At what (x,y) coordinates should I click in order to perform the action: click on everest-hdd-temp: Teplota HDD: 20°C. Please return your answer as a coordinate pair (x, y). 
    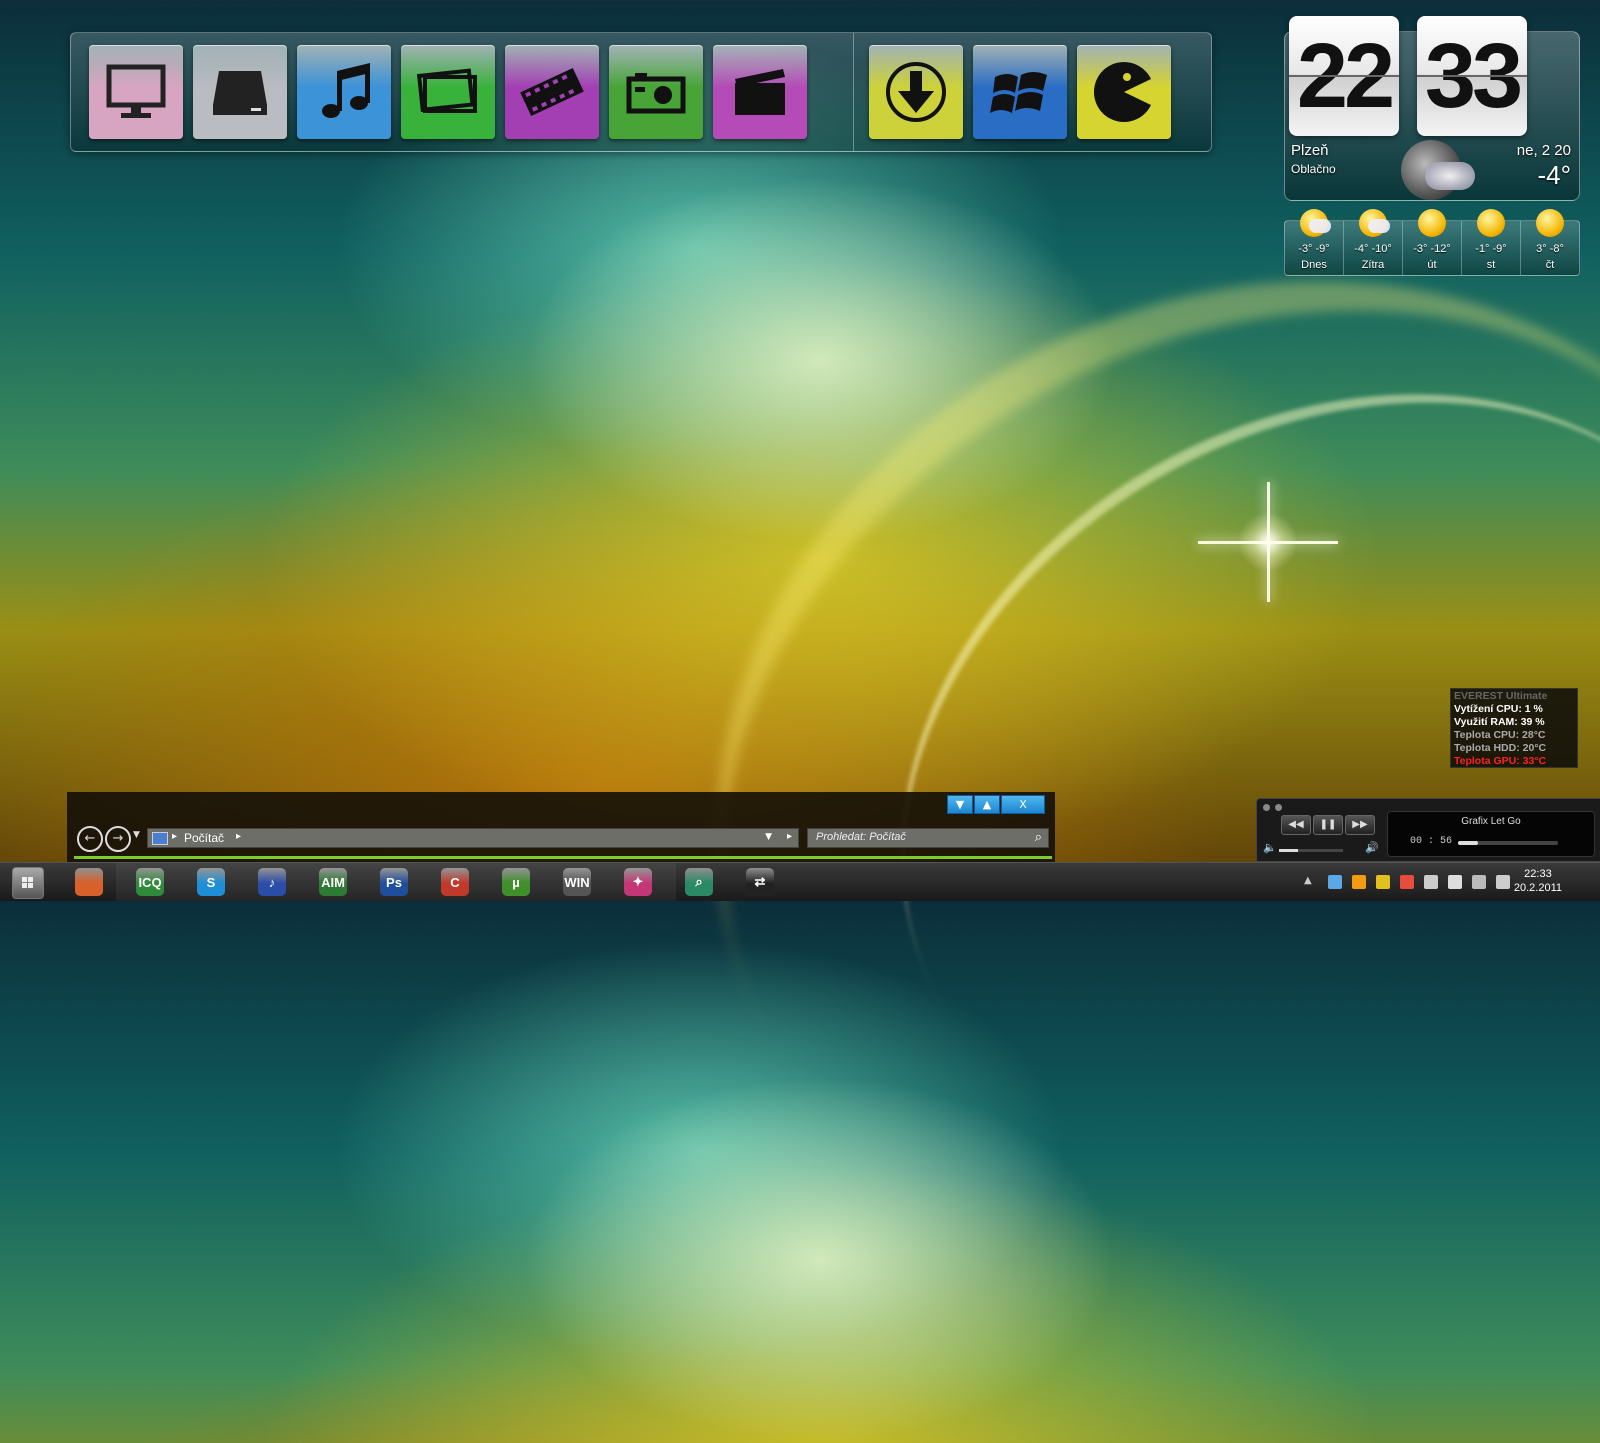
    Looking at the image, I should click on (1500, 748).